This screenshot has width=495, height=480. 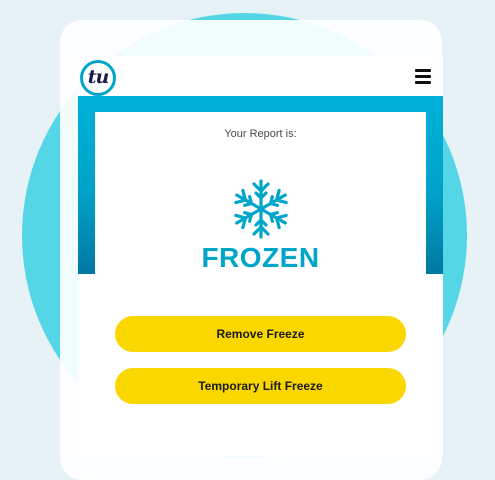 What do you see at coordinates (260, 134) in the screenshot?
I see `report-label: Your Report is:` at bounding box center [260, 134].